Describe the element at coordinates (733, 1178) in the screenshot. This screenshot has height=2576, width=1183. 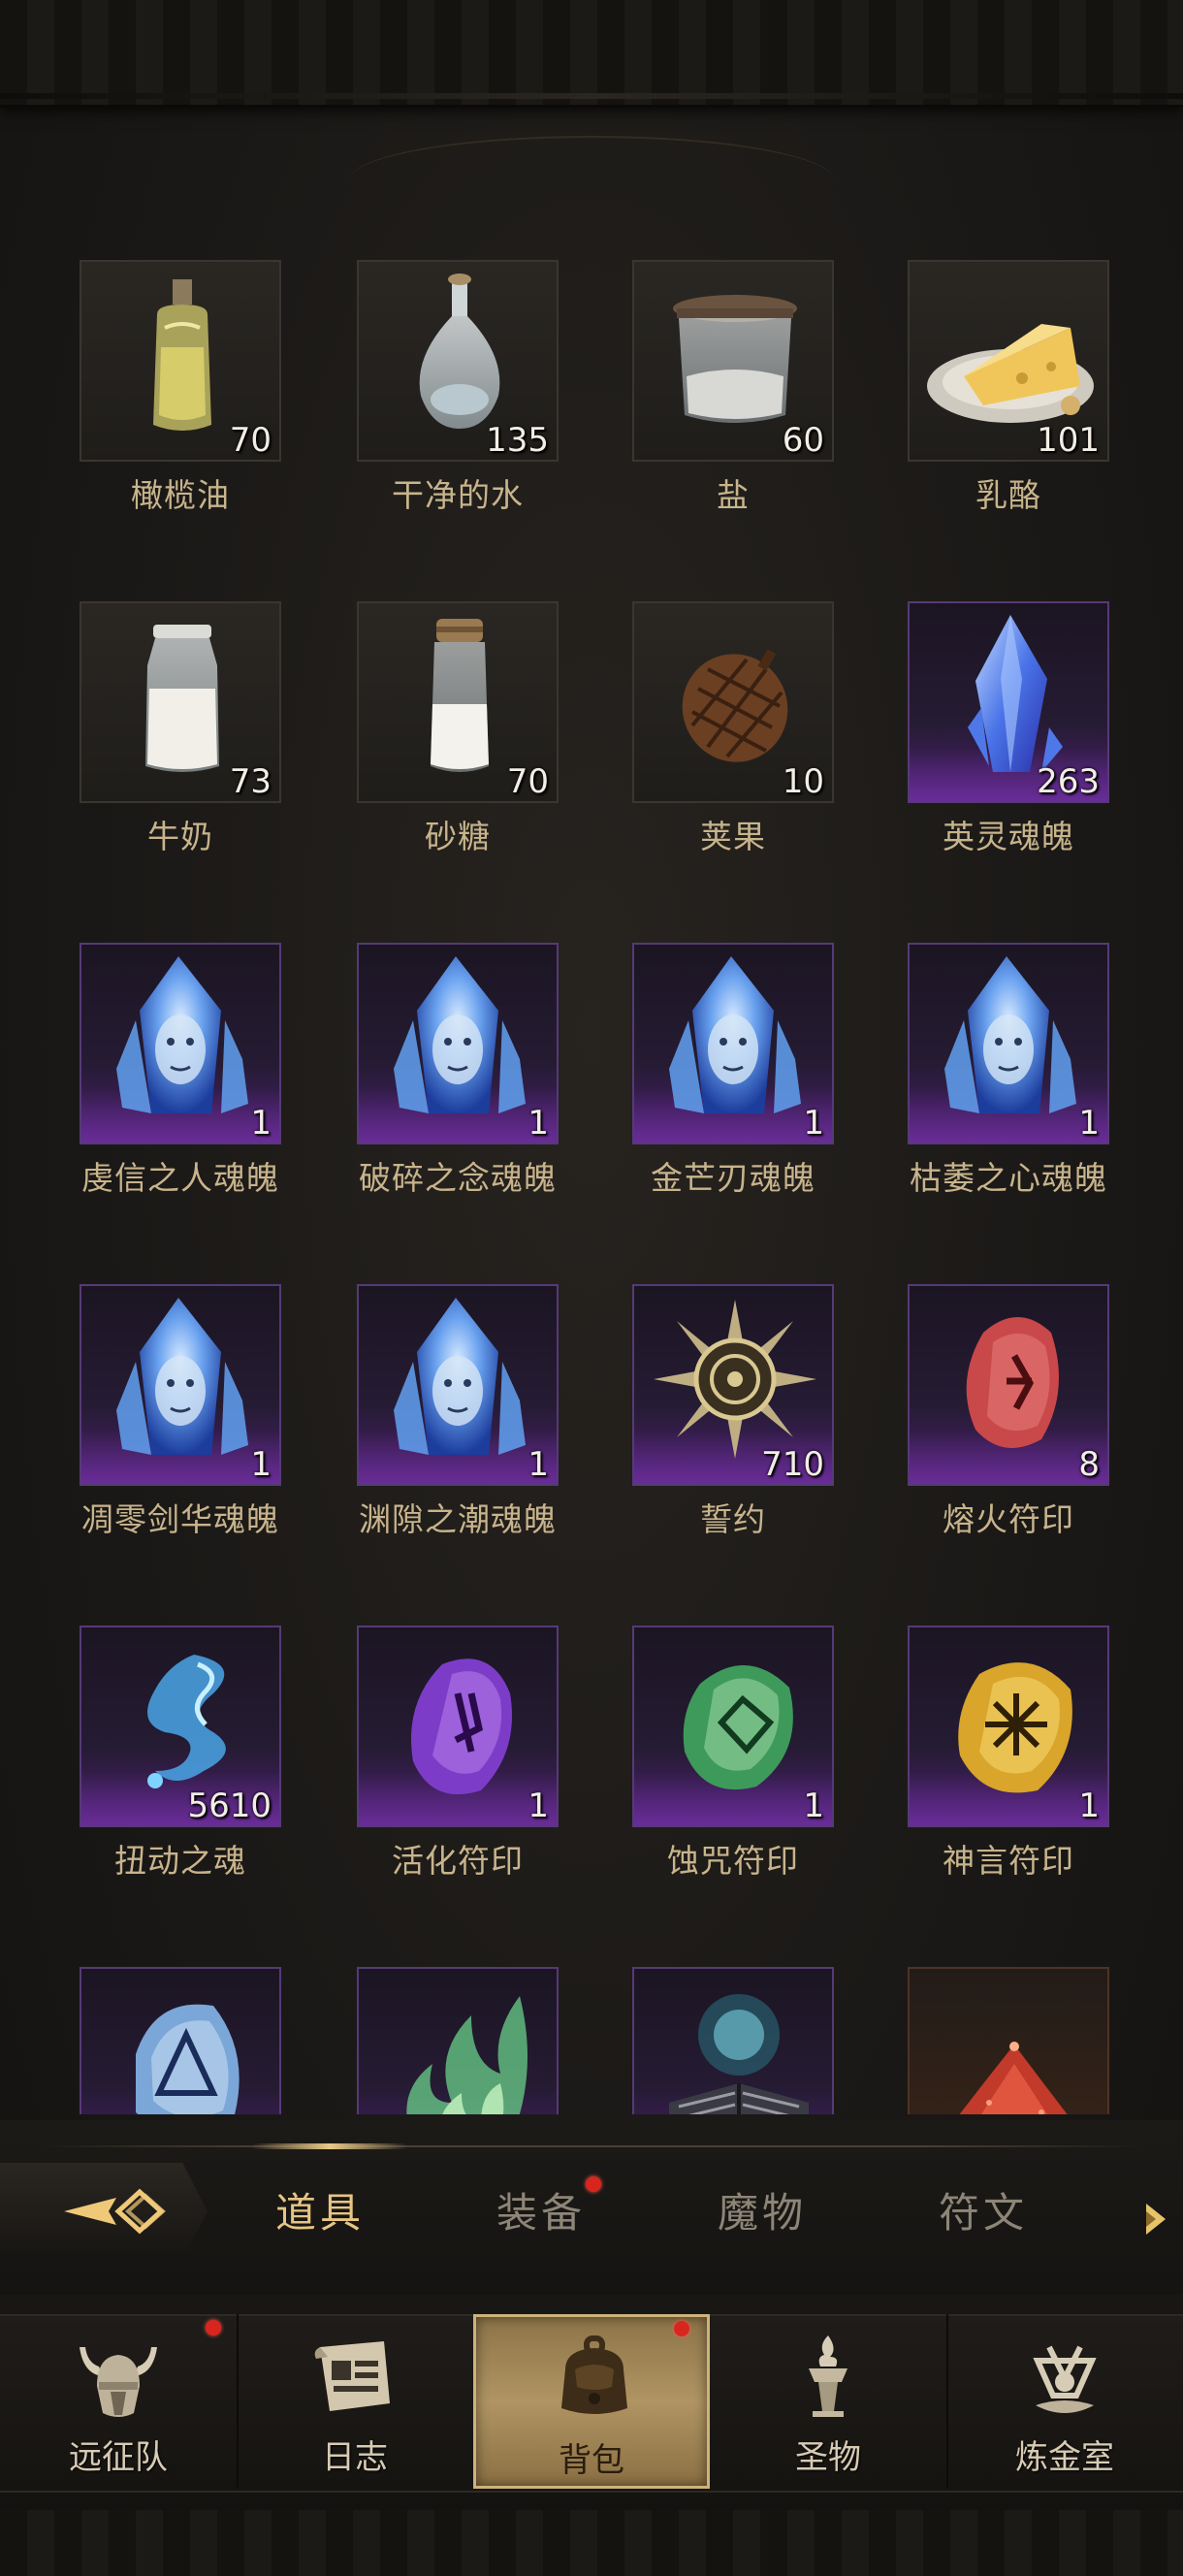
I see `item-name: 金芒刃魂魄` at that location.